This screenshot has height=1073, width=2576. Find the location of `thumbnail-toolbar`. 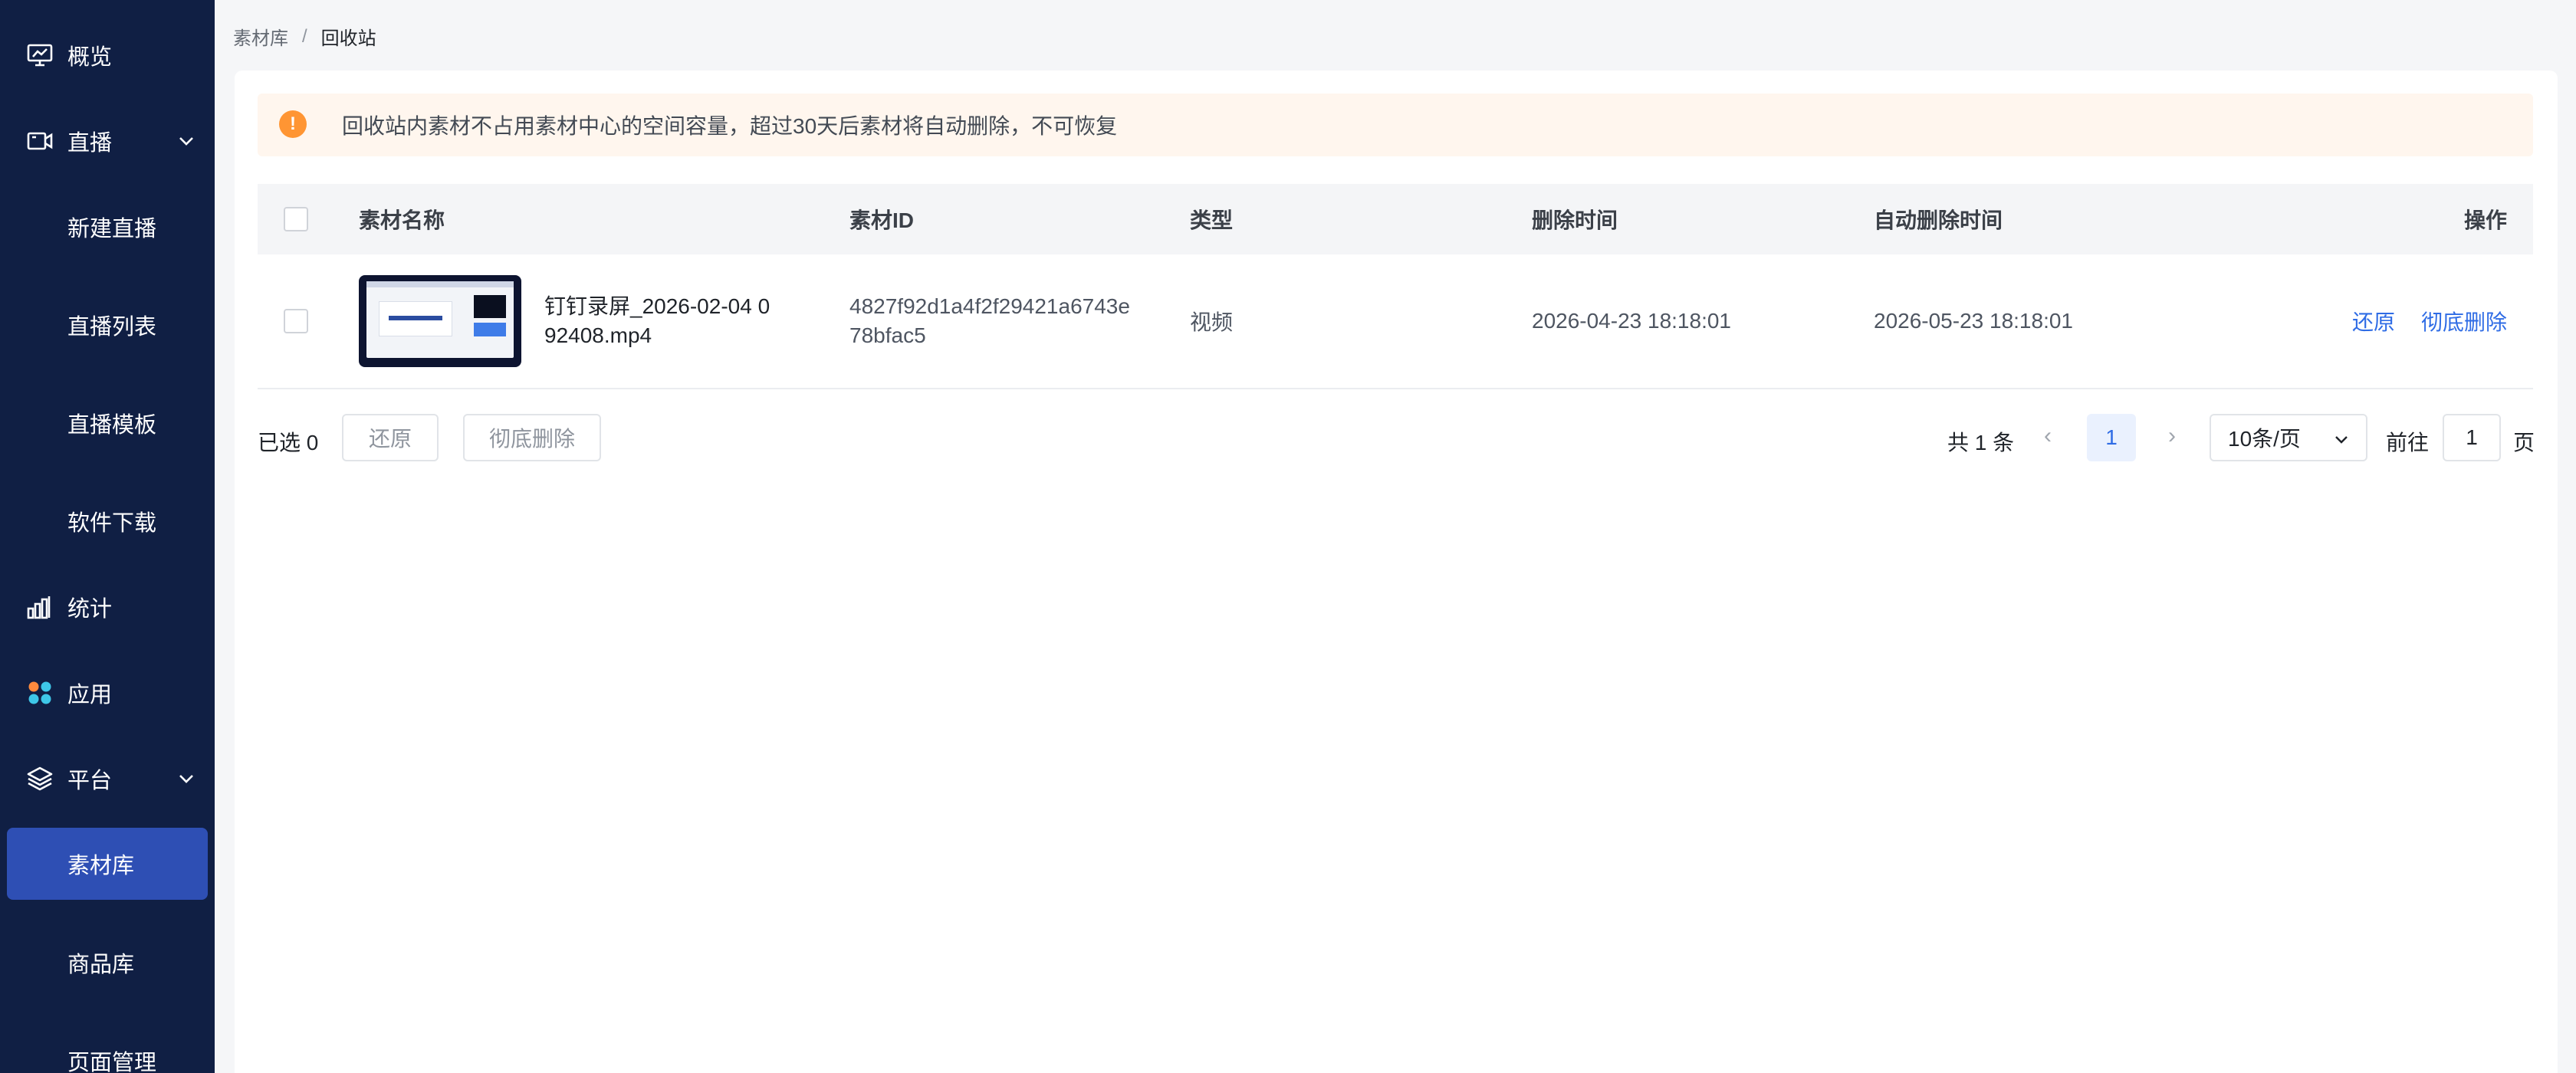

thumbnail-toolbar is located at coordinates (440, 284).